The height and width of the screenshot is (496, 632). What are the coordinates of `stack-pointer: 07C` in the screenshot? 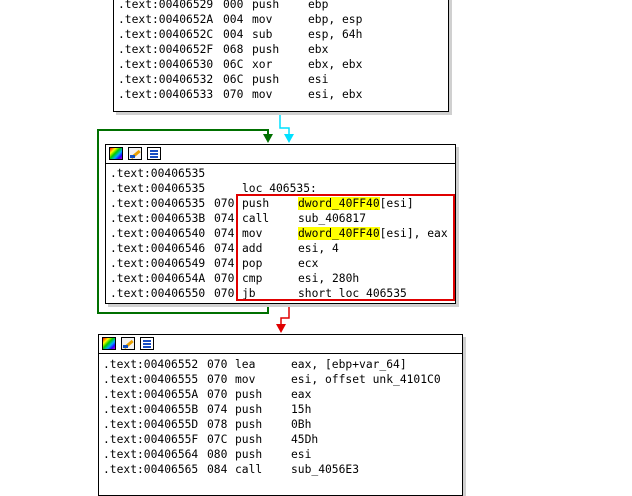 It's located at (217, 439).